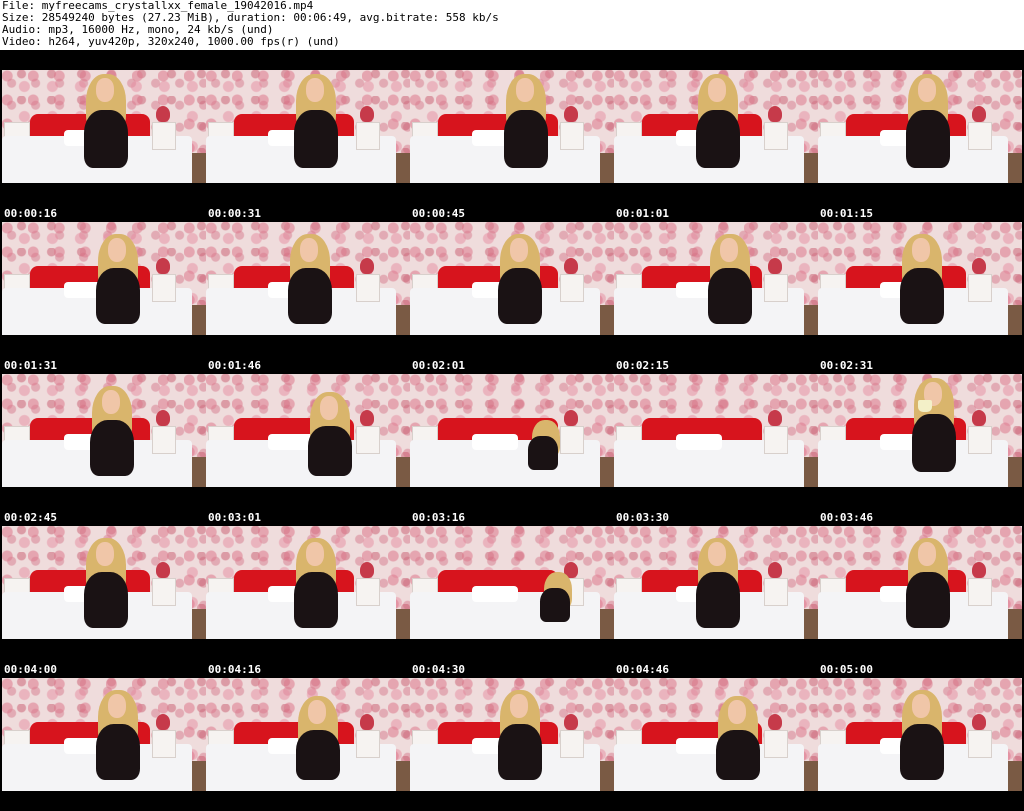 Image resolution: width=1024 pixels, height=811 pixels. Describe the element at coordinates (699, 442) in the screenshot. I see `pillow` at that location.